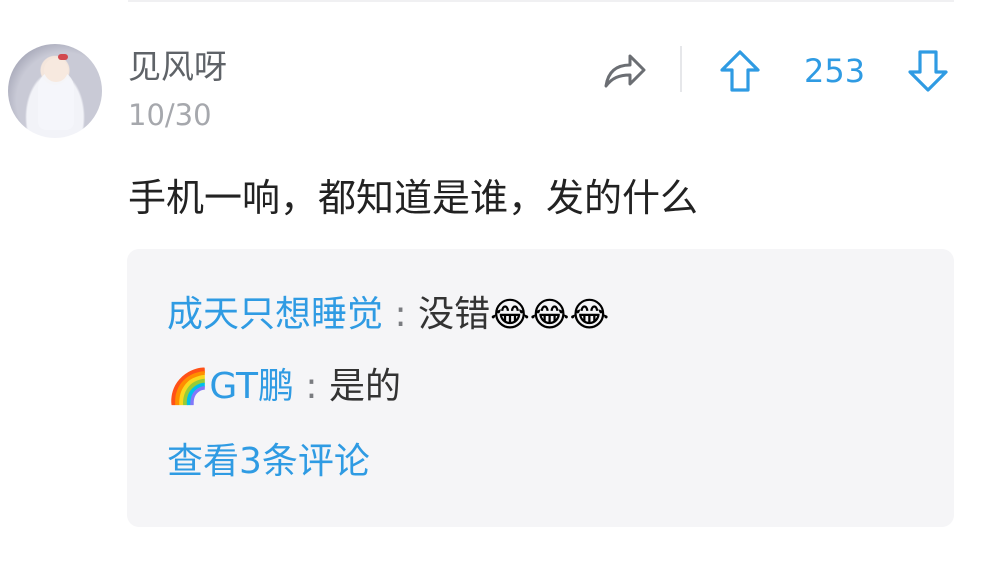  Describe the element at coordinates (388, 315) in the screenshot. I see `reply-item: 成天只想睡觉 : 没错😂😂😂` at that location.